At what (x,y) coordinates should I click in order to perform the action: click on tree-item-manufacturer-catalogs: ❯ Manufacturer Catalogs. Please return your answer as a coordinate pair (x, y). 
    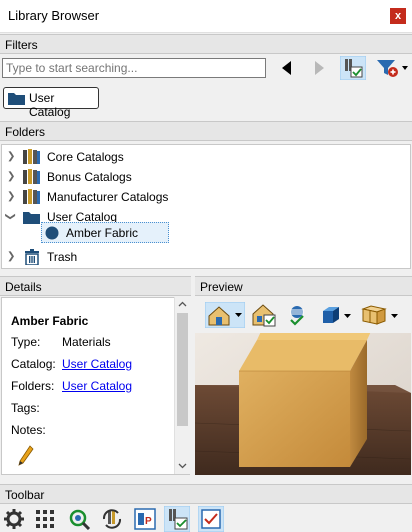
    Looking at the image, I should click on (206, 197).